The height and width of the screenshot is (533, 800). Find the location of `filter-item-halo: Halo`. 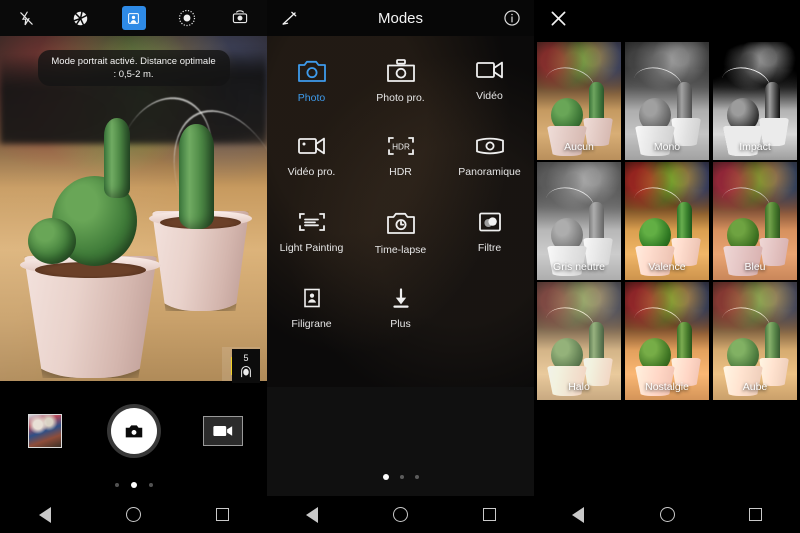

filter-item-halo: Halo is located at coordinates (579, 341).